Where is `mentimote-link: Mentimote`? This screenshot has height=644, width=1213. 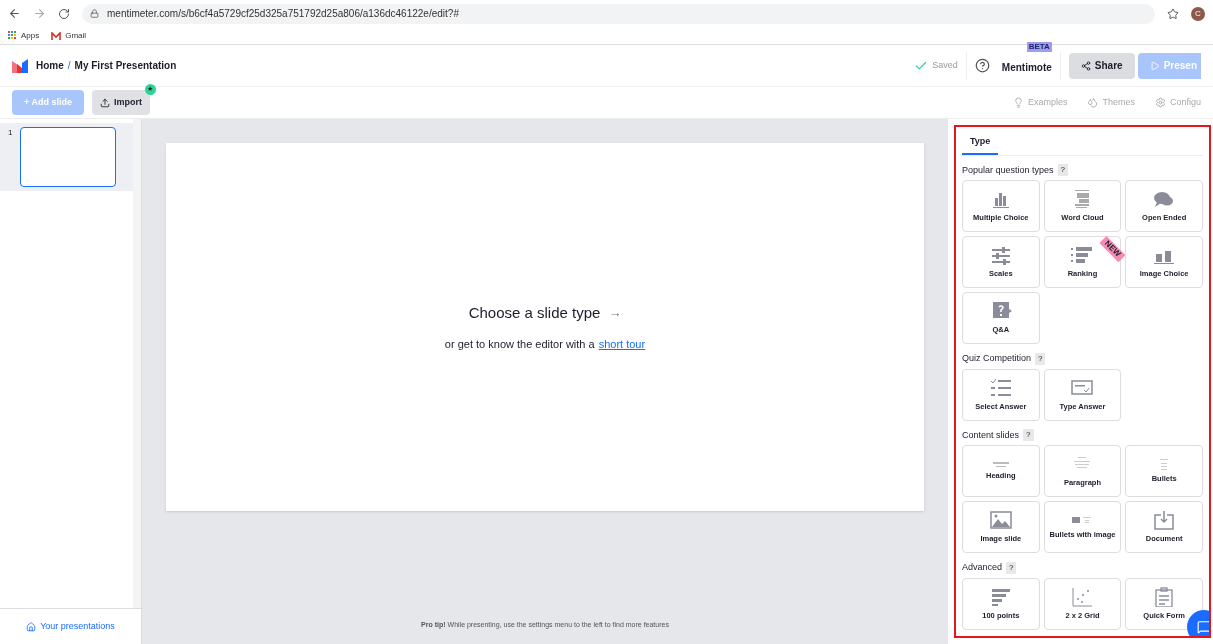 mentimote-link: Mentimote is located at coordinates (1026, 67).